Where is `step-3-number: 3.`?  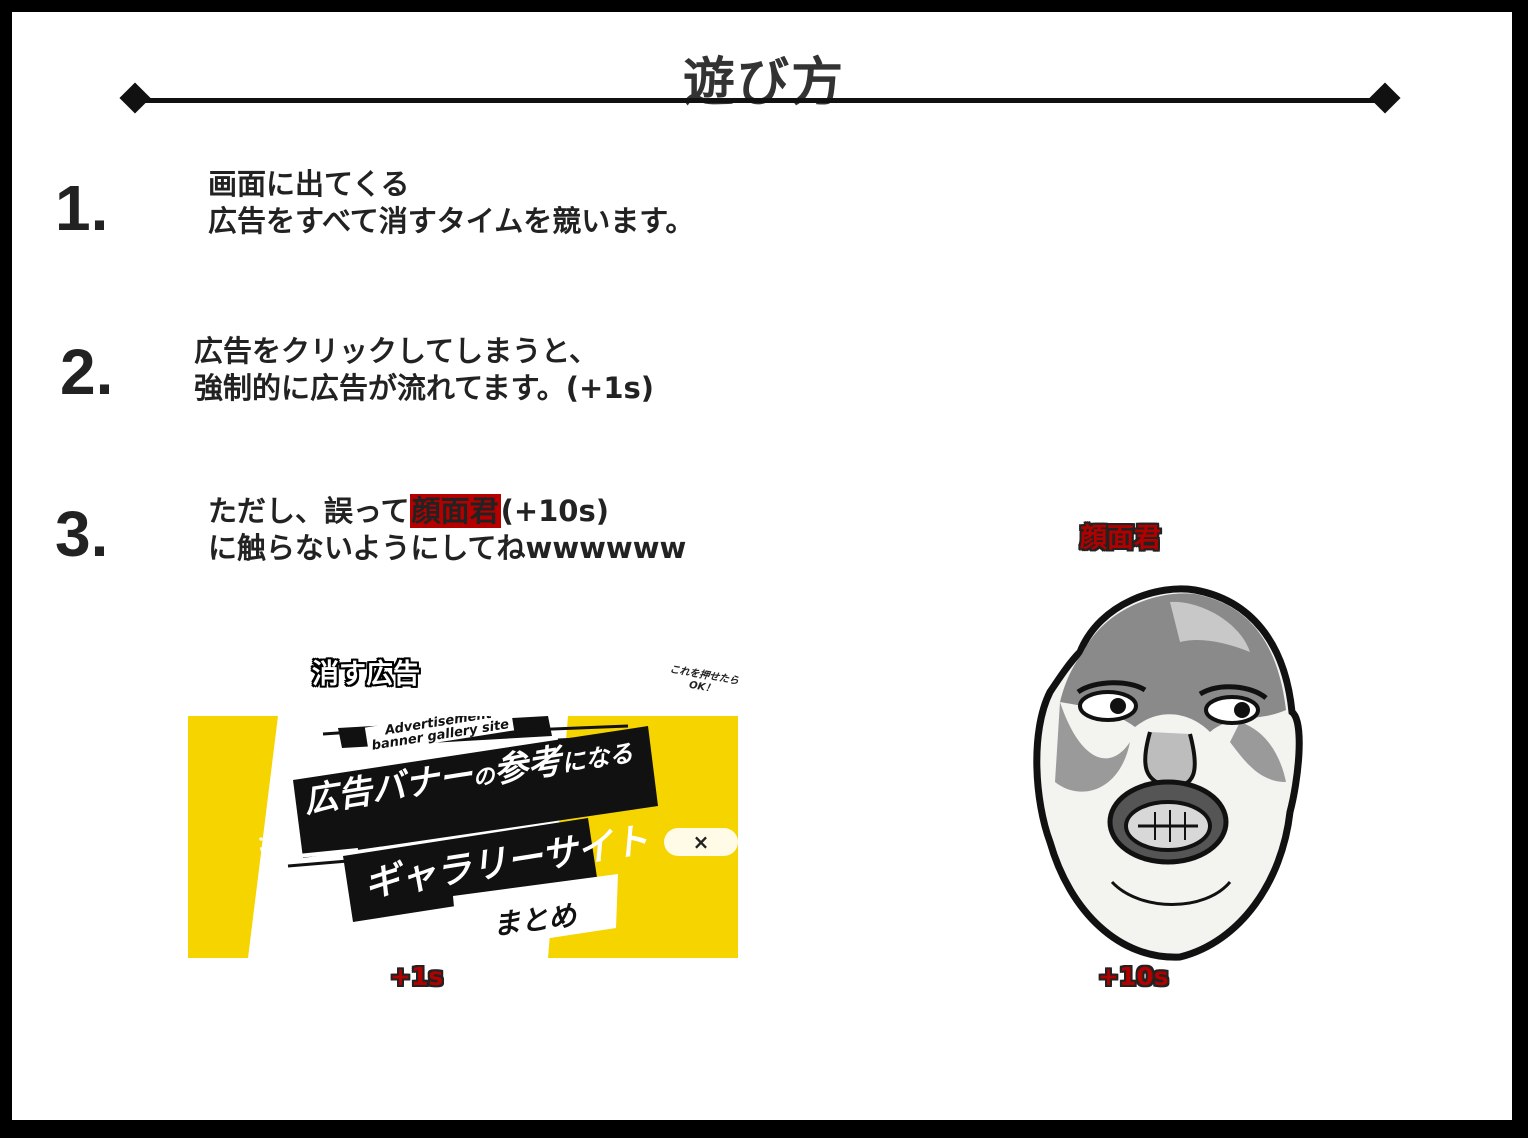
step-3-number: 3. is located at coordinates (82, 534).